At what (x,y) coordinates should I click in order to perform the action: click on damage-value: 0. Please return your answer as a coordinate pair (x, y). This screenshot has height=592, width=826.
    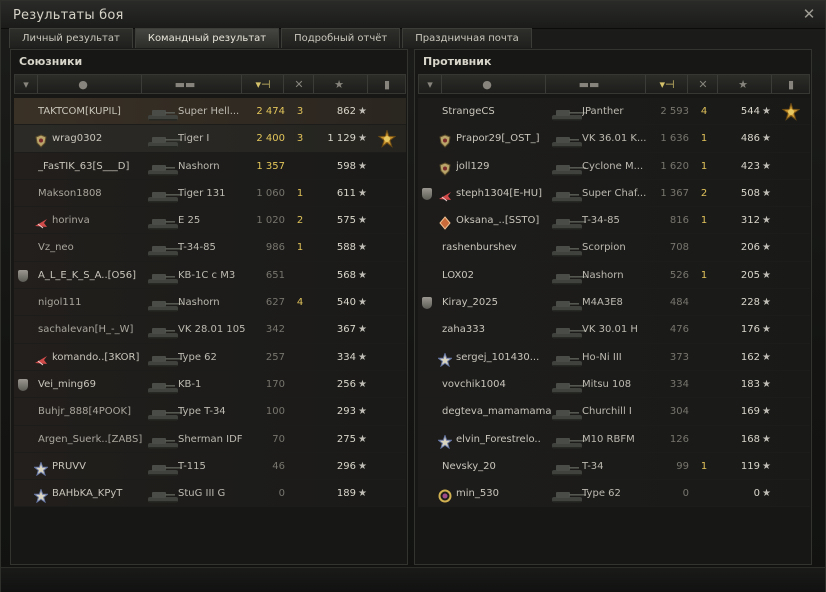
    Looking at the image, I should click on (281, 494).